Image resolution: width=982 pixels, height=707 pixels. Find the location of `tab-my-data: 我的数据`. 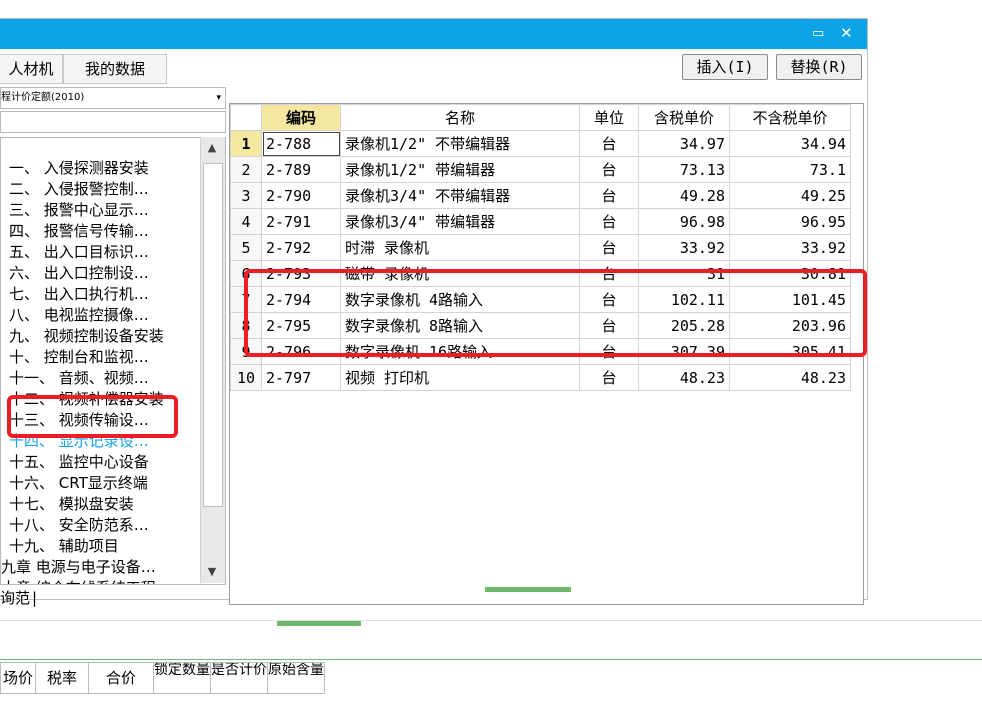

tab-my-data: 我的数据 is located at coordinates (115, 69).